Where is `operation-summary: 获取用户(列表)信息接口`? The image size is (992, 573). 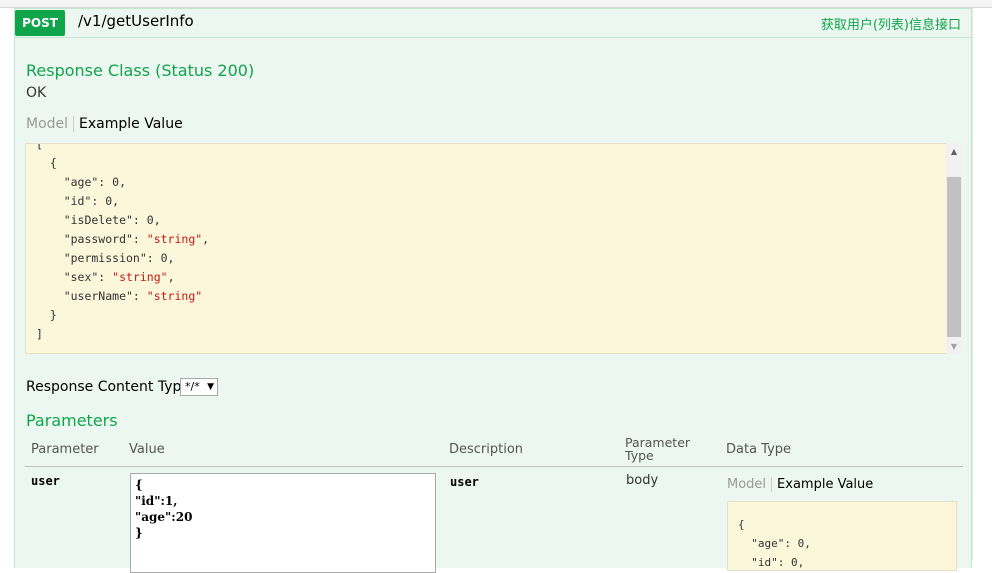
operation-summary: 获取用户(列表)信息接口 is located at coordinates (891, 23).